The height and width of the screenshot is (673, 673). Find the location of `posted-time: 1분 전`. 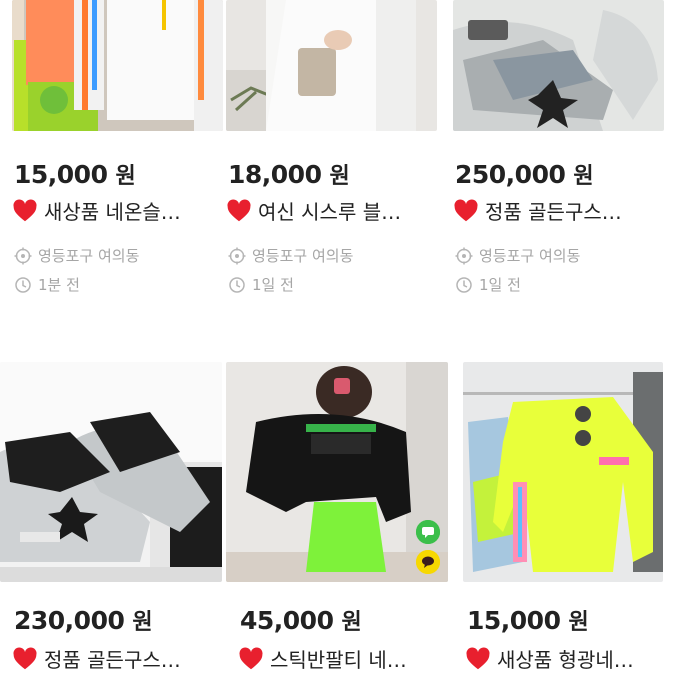

posted-time: 1분 전 is located at coordinates (47, 284).